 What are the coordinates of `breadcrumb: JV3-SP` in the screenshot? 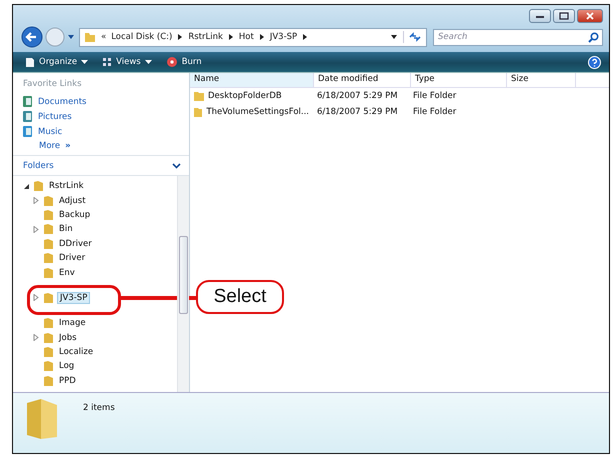 It's located at (284, 37).